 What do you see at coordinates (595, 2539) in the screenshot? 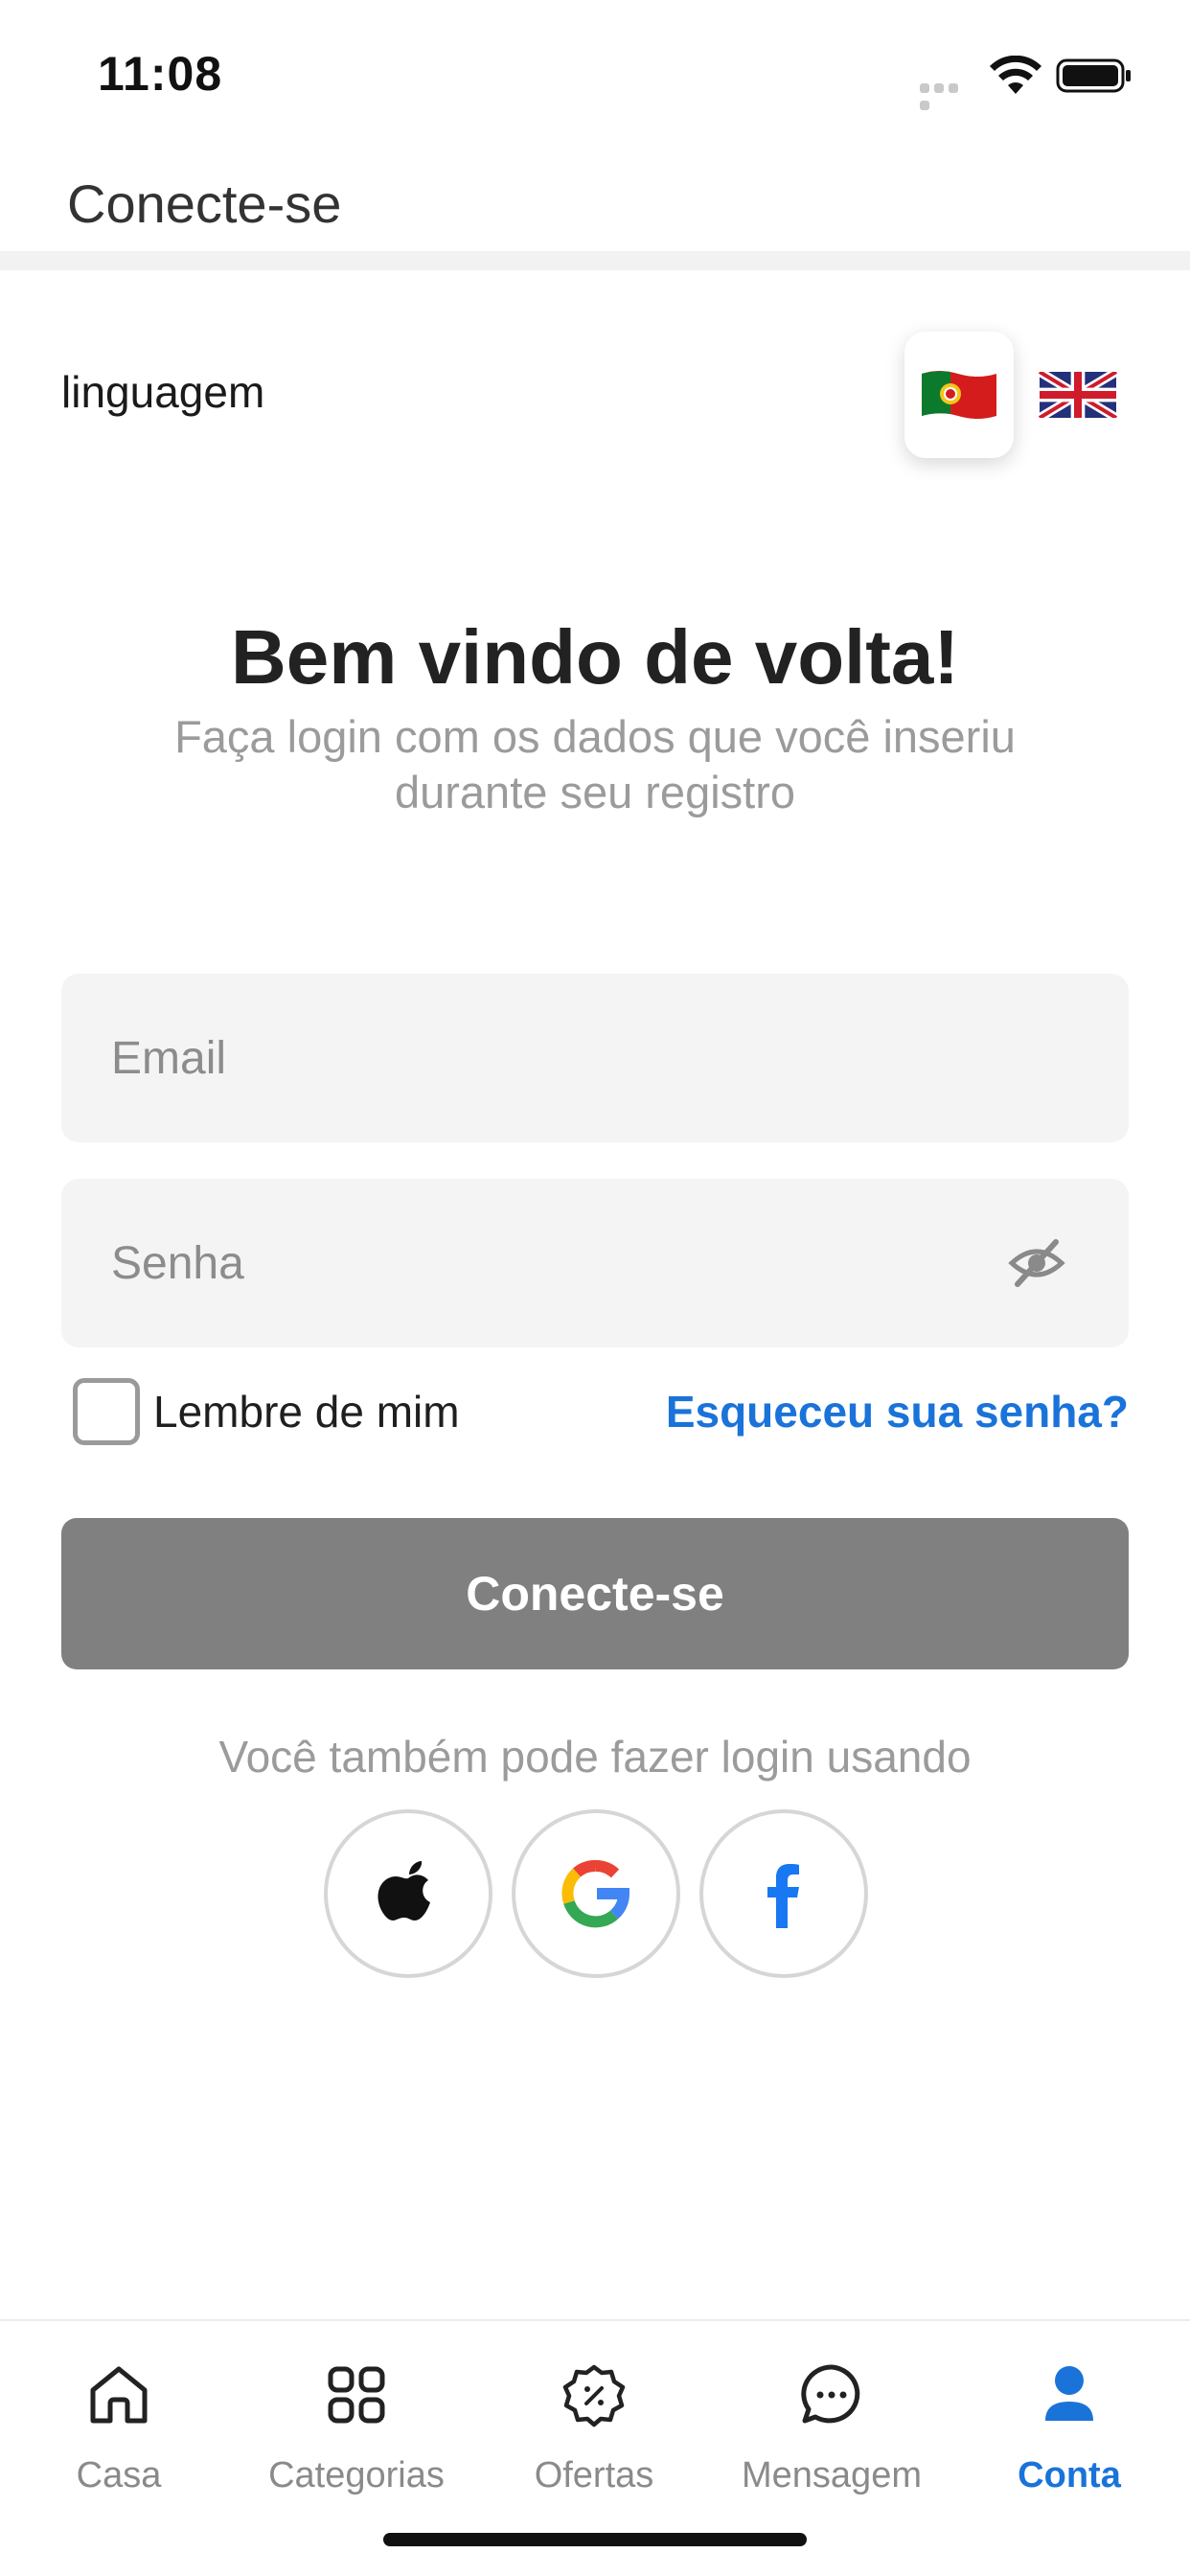
I see `home-indicator` at bounding box center [595, 2539].